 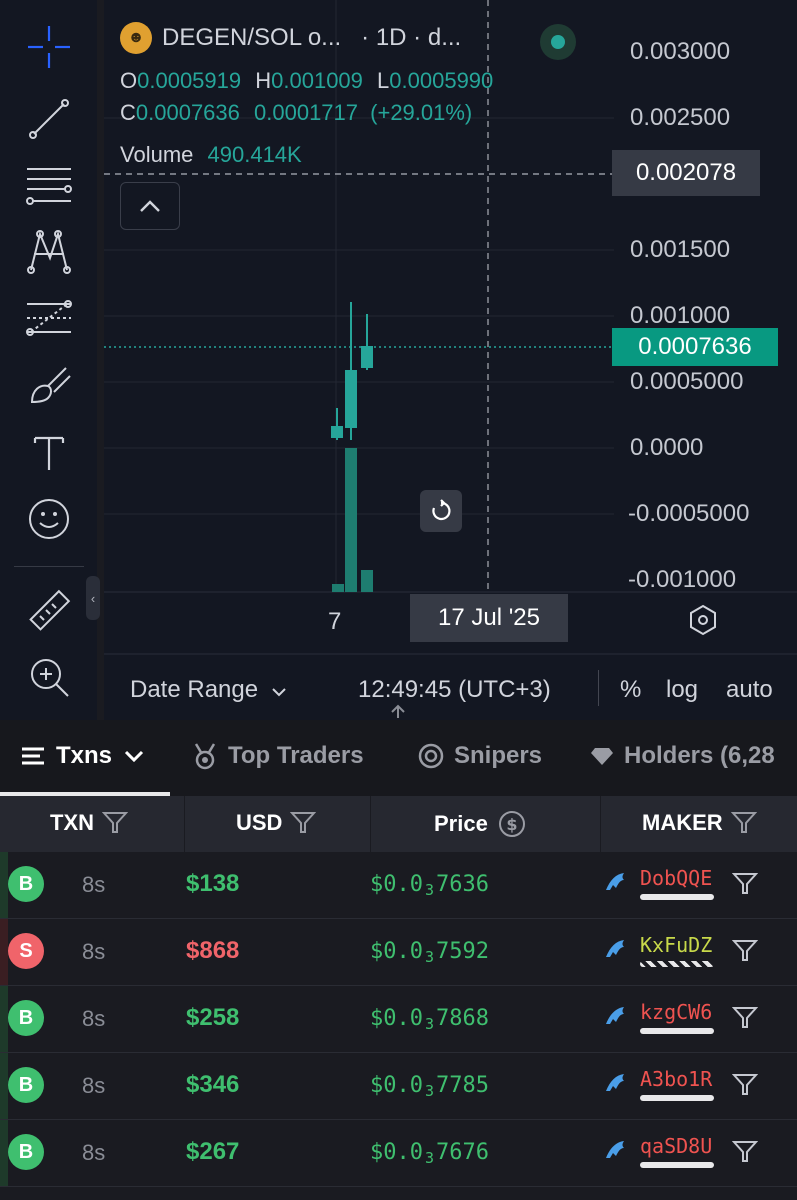 What do you see at coordinates (602, 756) in the screenshot?
I see `diamond-icon` at bounding box center [602, 756].